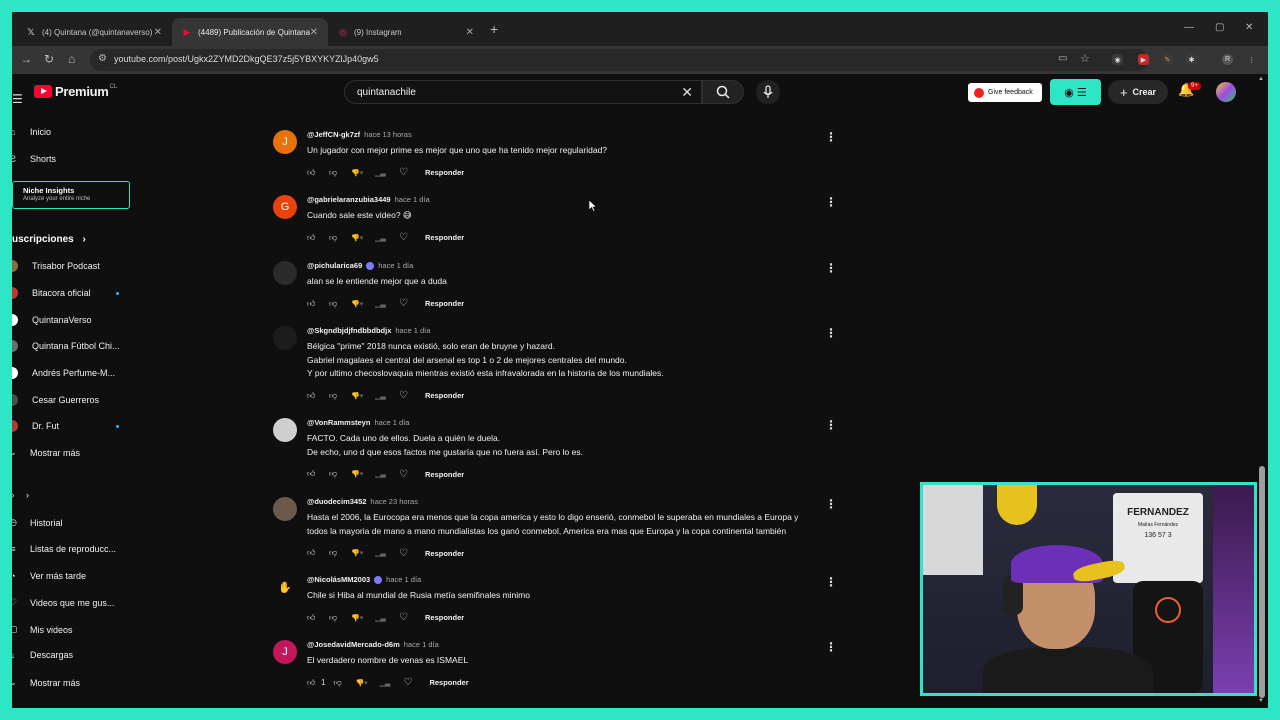 This screenshot has width=1280, height=720. I want to click on sidebar-sub-item: Cesar Guerreros, so click(55, 400).